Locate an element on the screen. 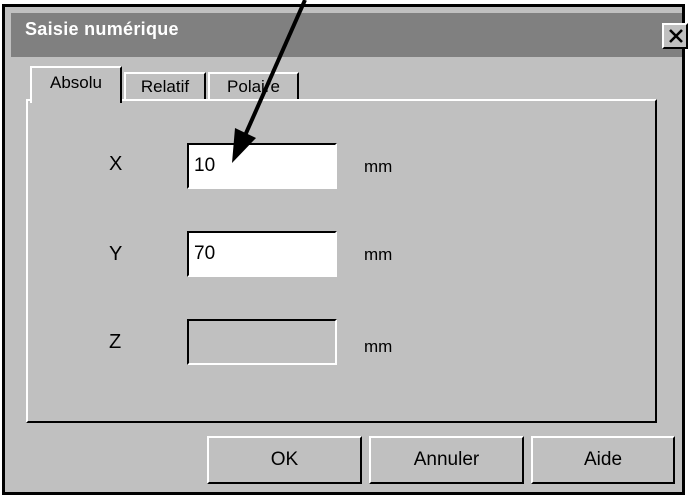 The image size is (689, 499). y-field is located at coordinates (262, 254).